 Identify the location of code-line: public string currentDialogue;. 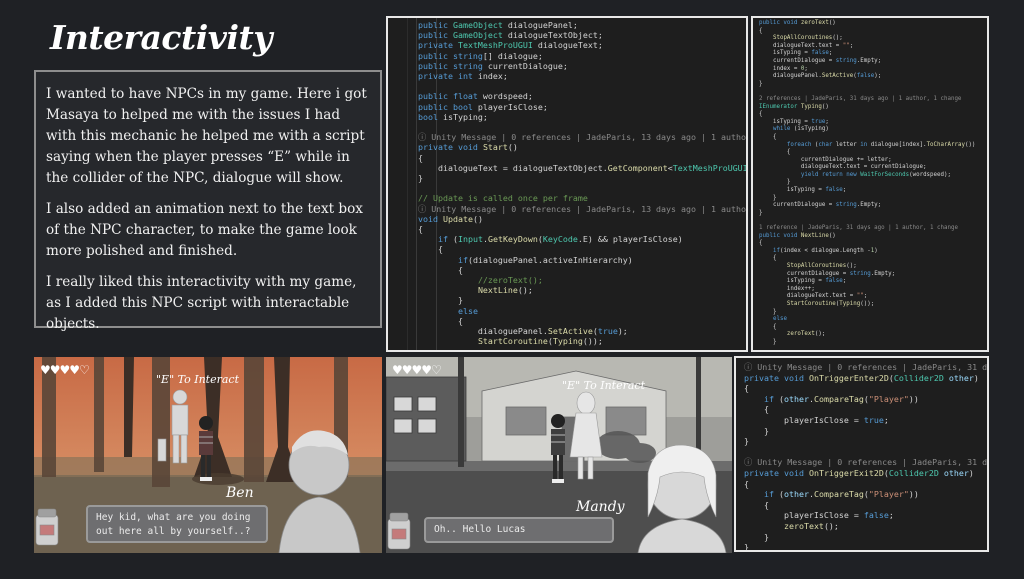
(492, 65).